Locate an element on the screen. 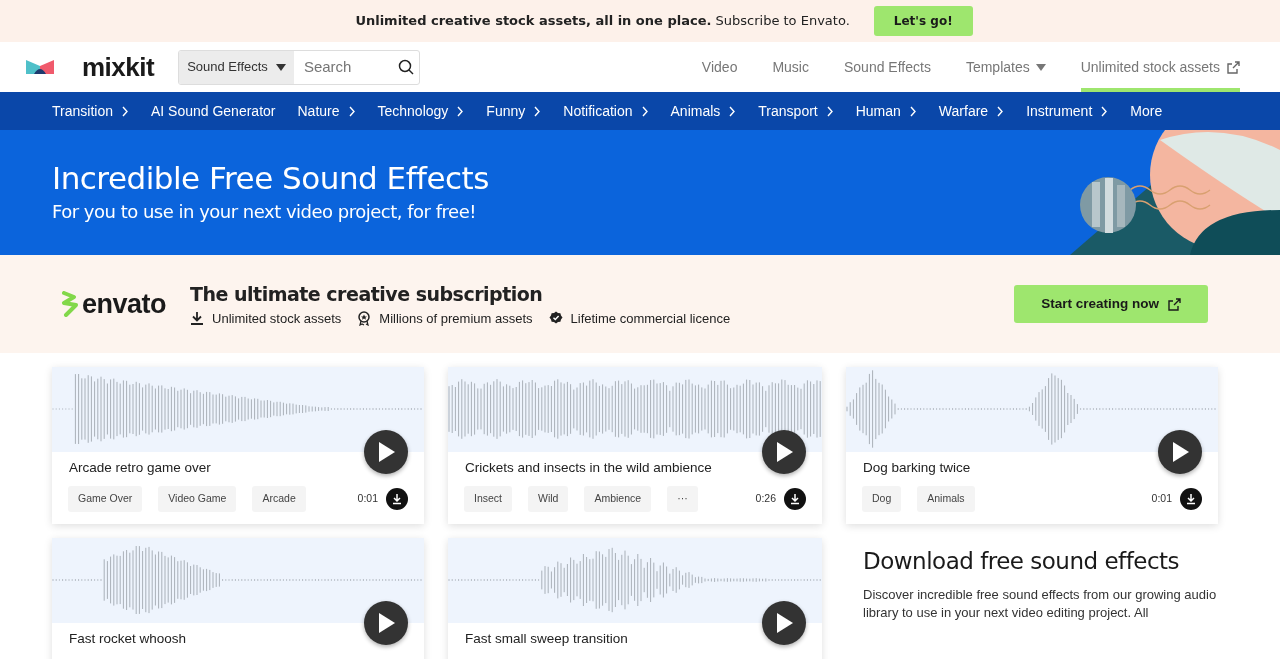 The height and width of the screenshot is (659, 1280). category-link: Animals is located at coordinates (703, 111).